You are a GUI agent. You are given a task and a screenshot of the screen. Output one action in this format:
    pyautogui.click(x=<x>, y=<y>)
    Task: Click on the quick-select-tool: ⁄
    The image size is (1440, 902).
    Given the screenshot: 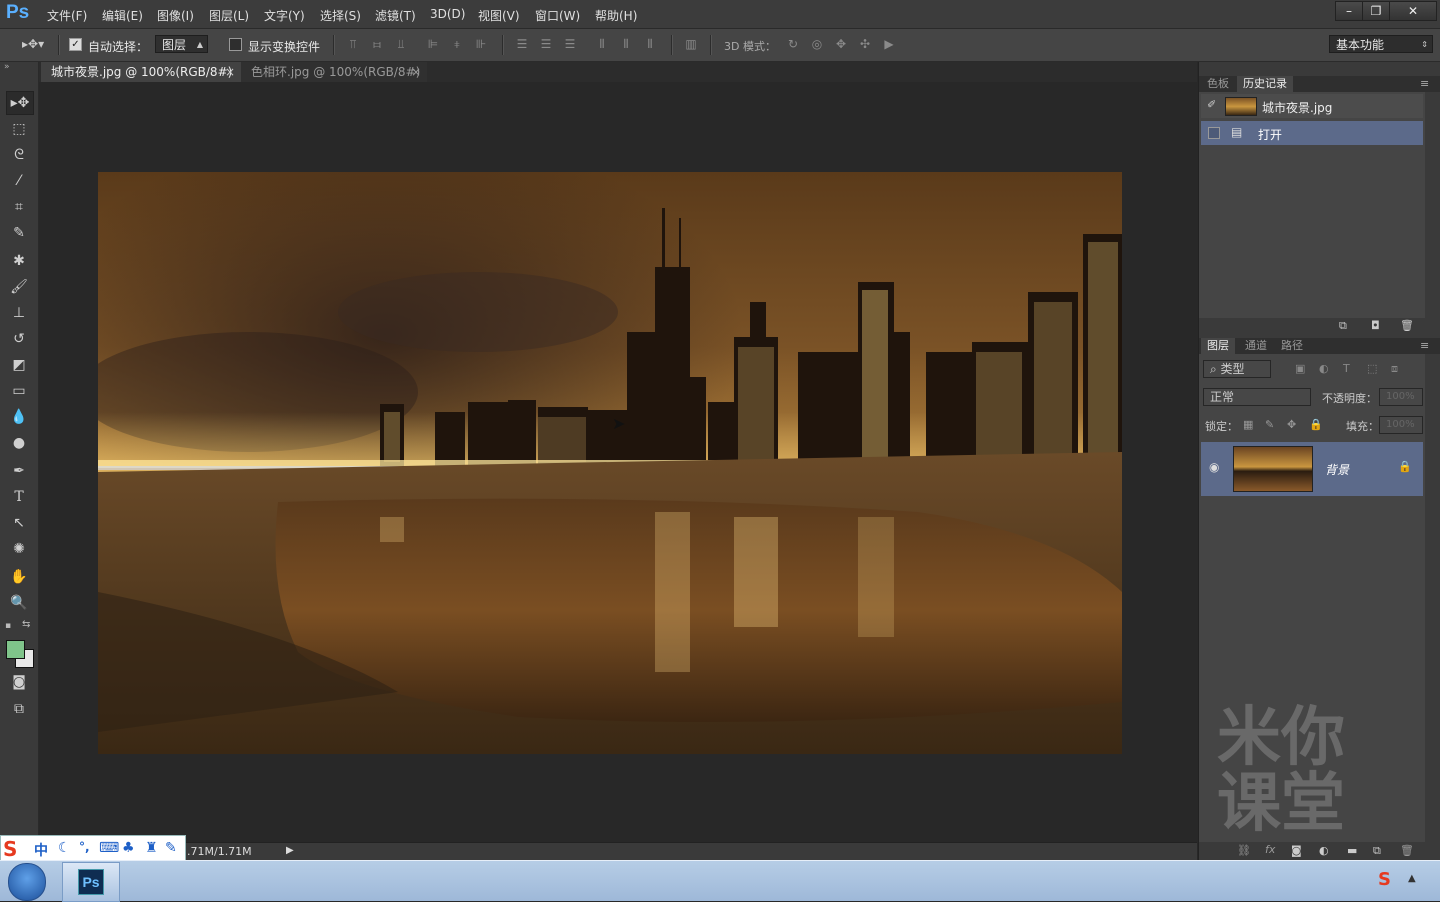 What is the action you would take?
    pyautogui.click(x=19, y=181)
    